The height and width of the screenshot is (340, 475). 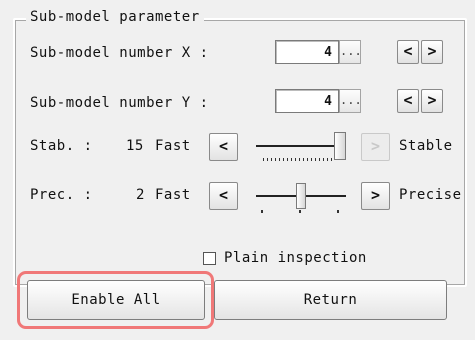 What do you see at coordinates (173, 195) in the screenshot?
I see `prec-fast-label: Fast` at bounding box center [173, 195].